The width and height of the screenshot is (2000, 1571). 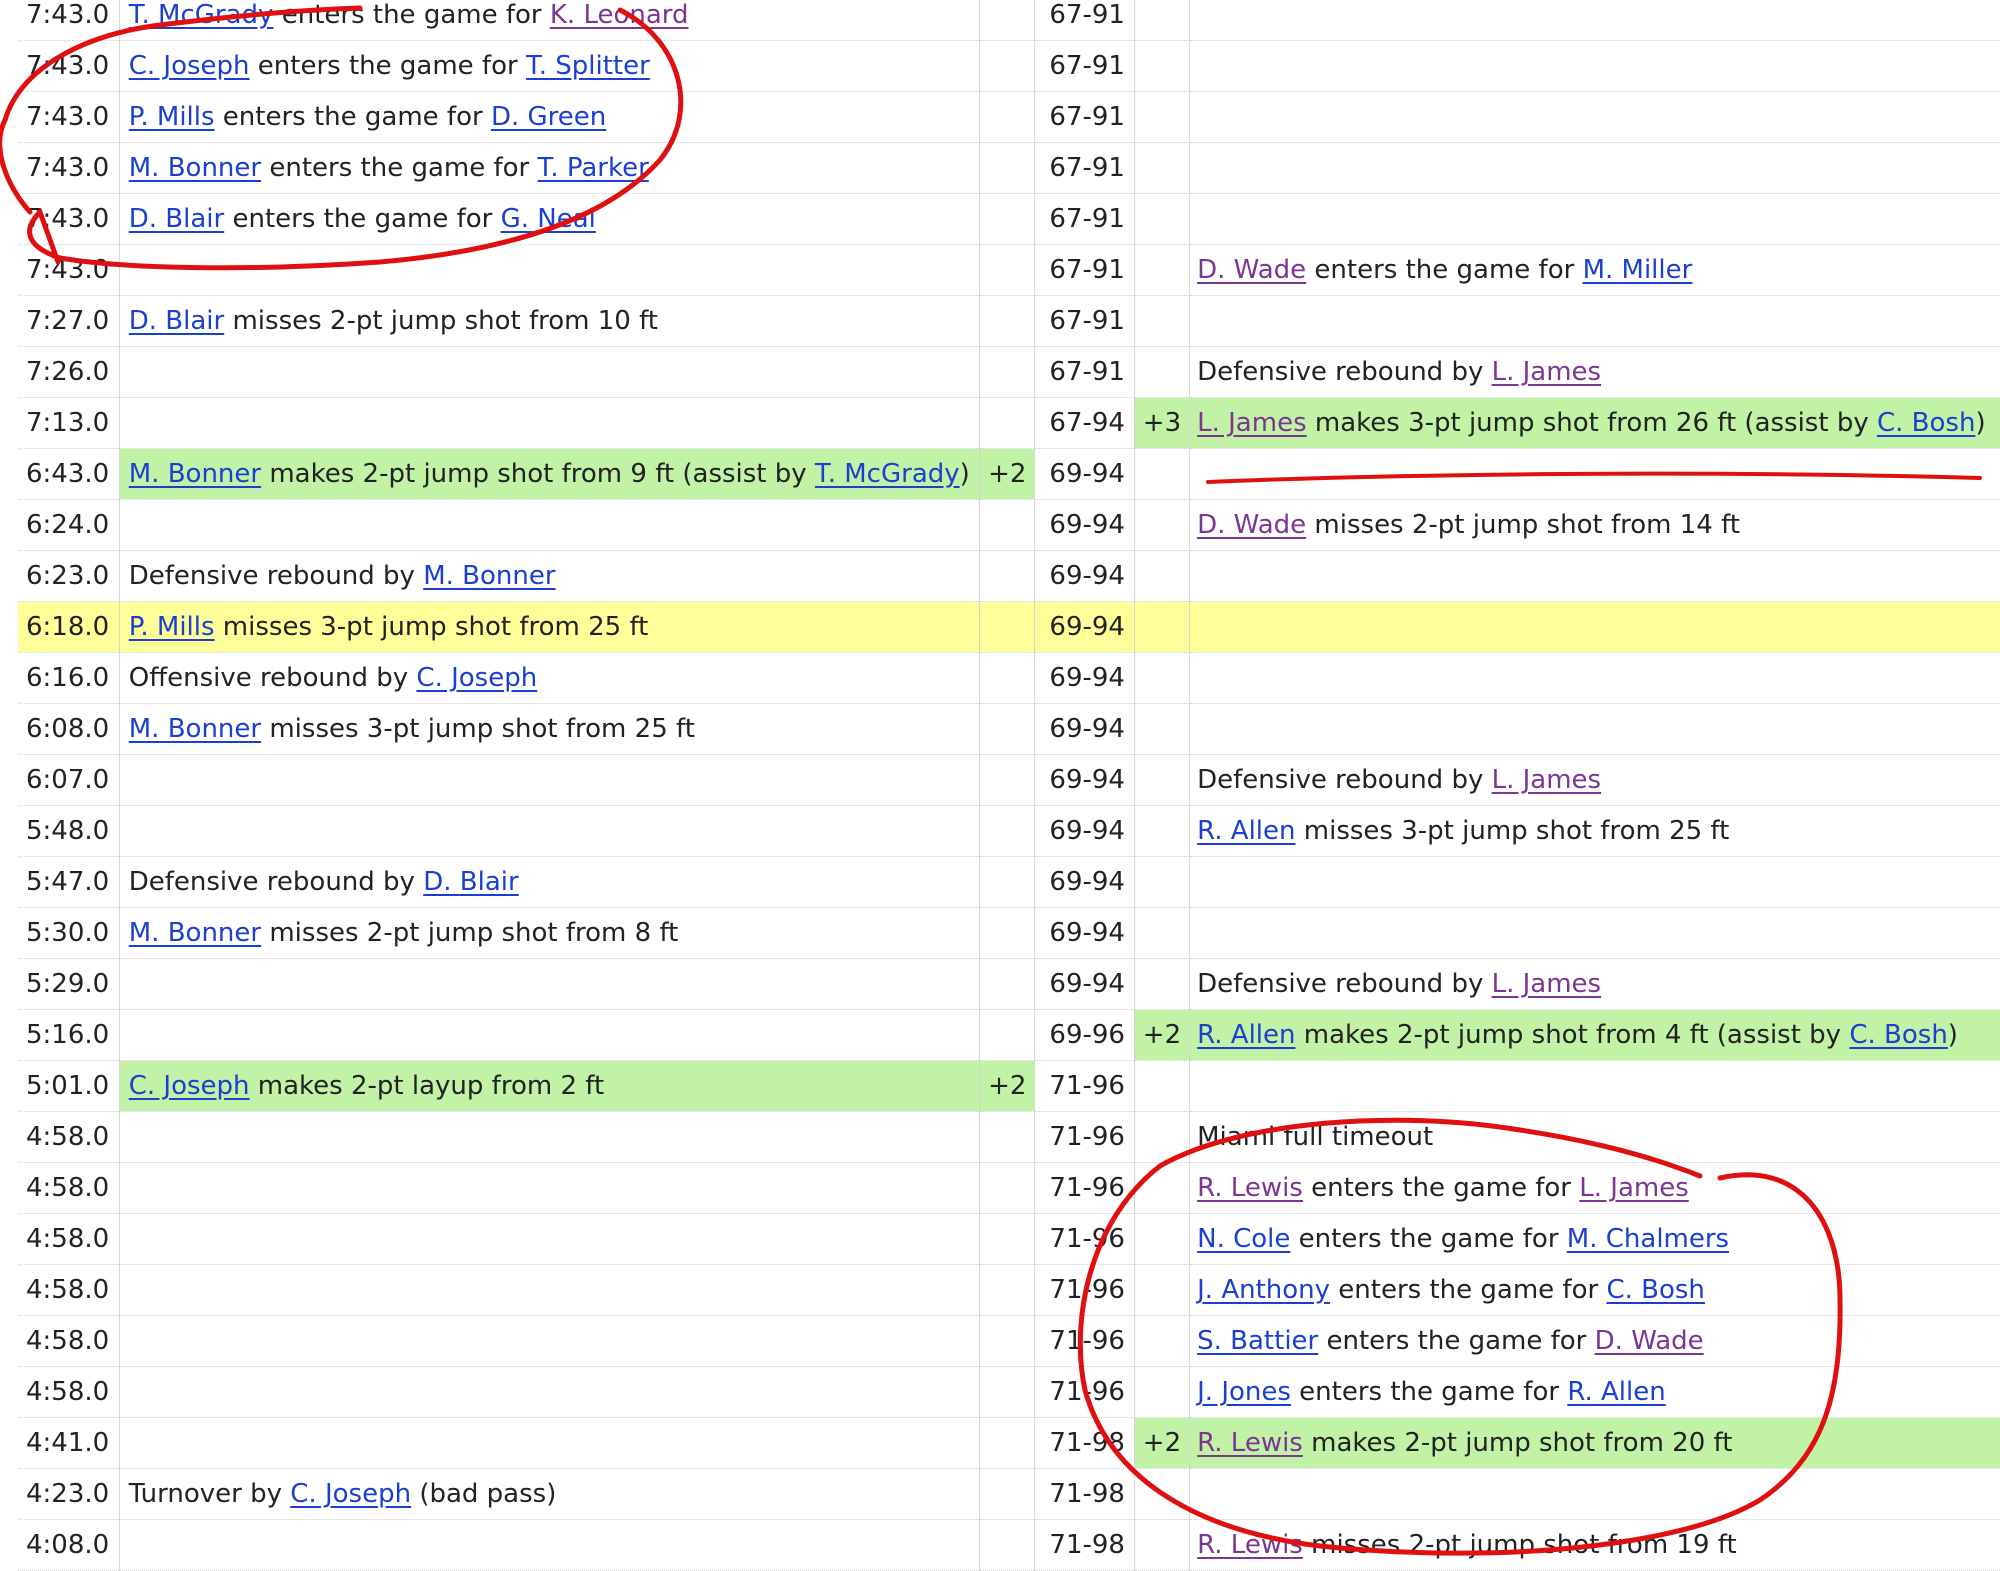 I want to click on player-link: M. Chalmers, so click(x=1648, y=1239).